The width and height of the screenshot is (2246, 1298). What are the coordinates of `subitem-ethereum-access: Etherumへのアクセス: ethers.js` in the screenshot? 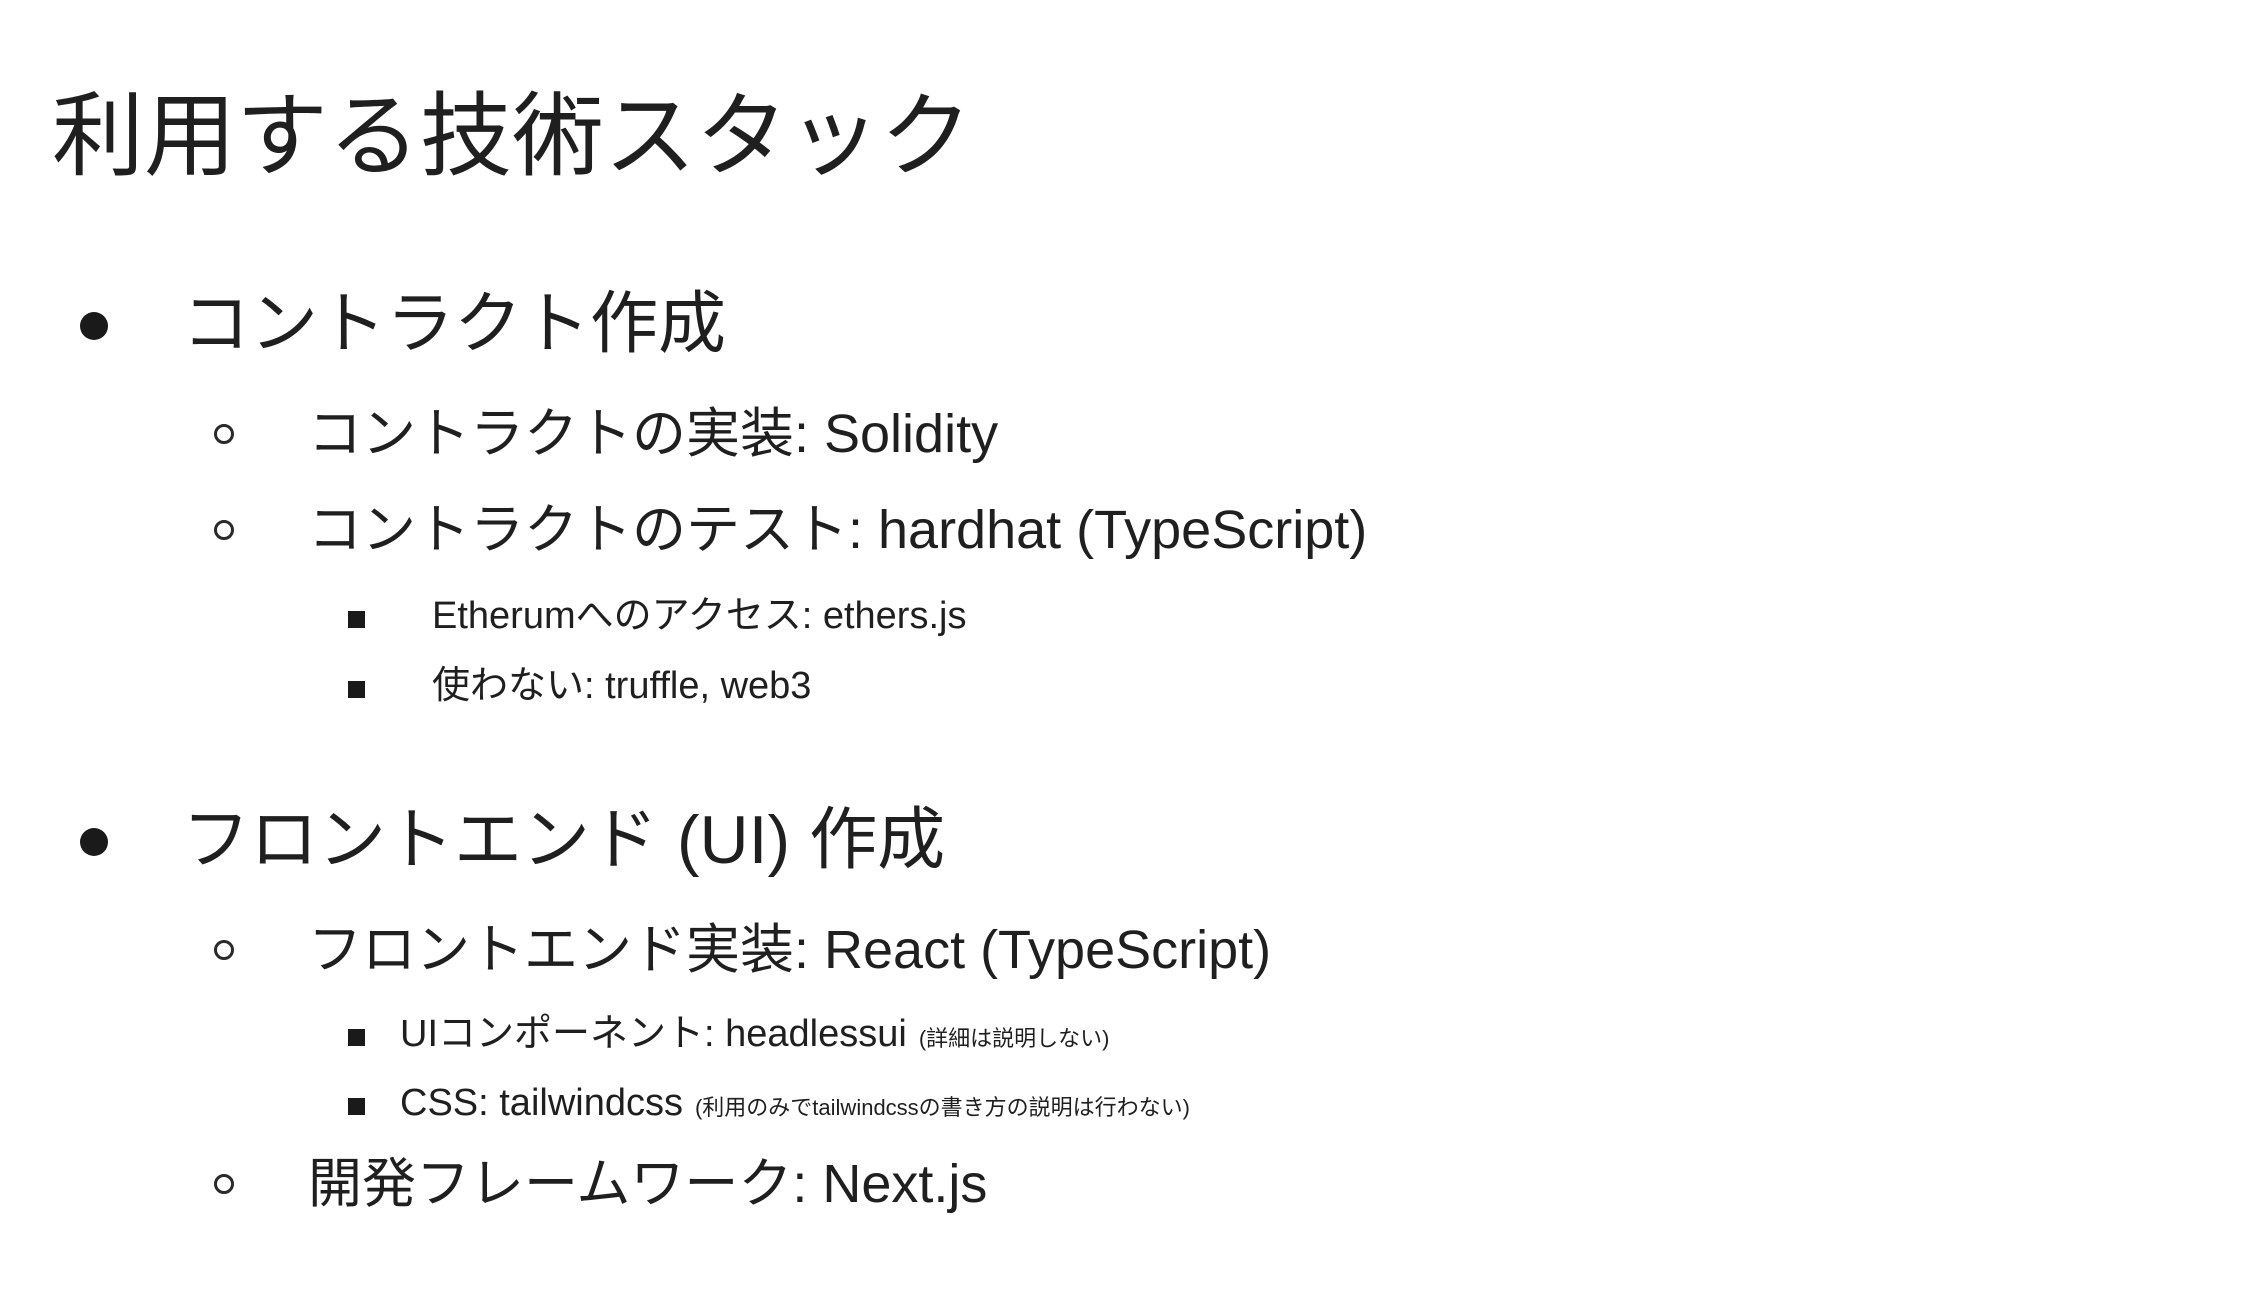 It's located at (699, 616).